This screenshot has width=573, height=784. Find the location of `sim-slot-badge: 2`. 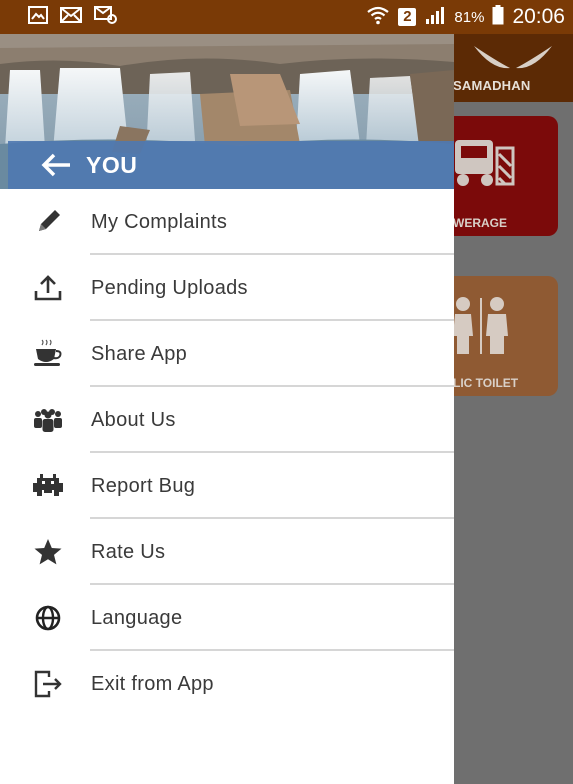

sim-slot-badge: 2 is located at coordinates (407, 17).